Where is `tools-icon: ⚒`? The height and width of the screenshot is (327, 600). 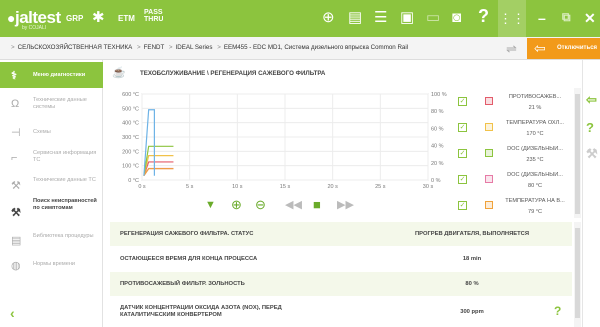
tools-icon: ⚒ is located at coordinates (592, 154).